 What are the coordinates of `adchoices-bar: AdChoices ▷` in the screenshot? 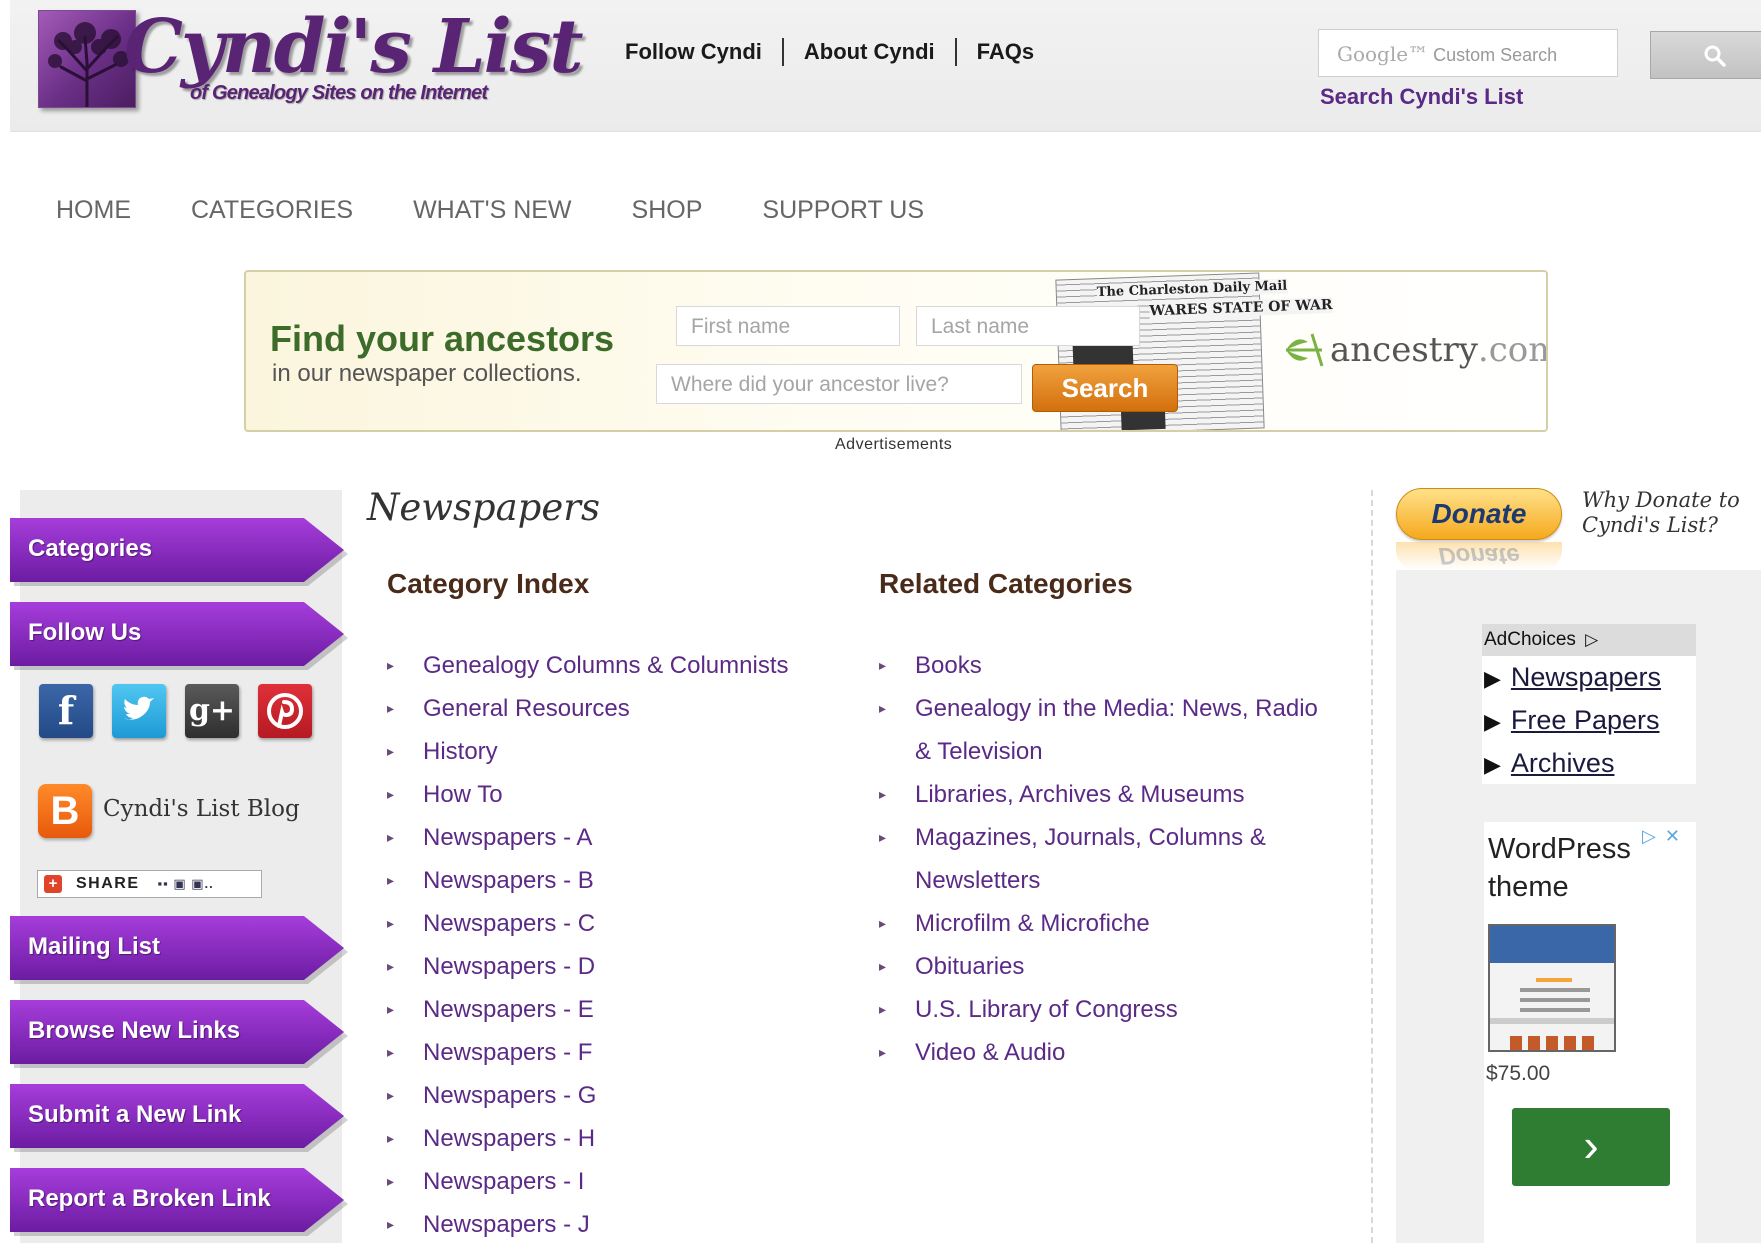 It's located at (1589, 640).